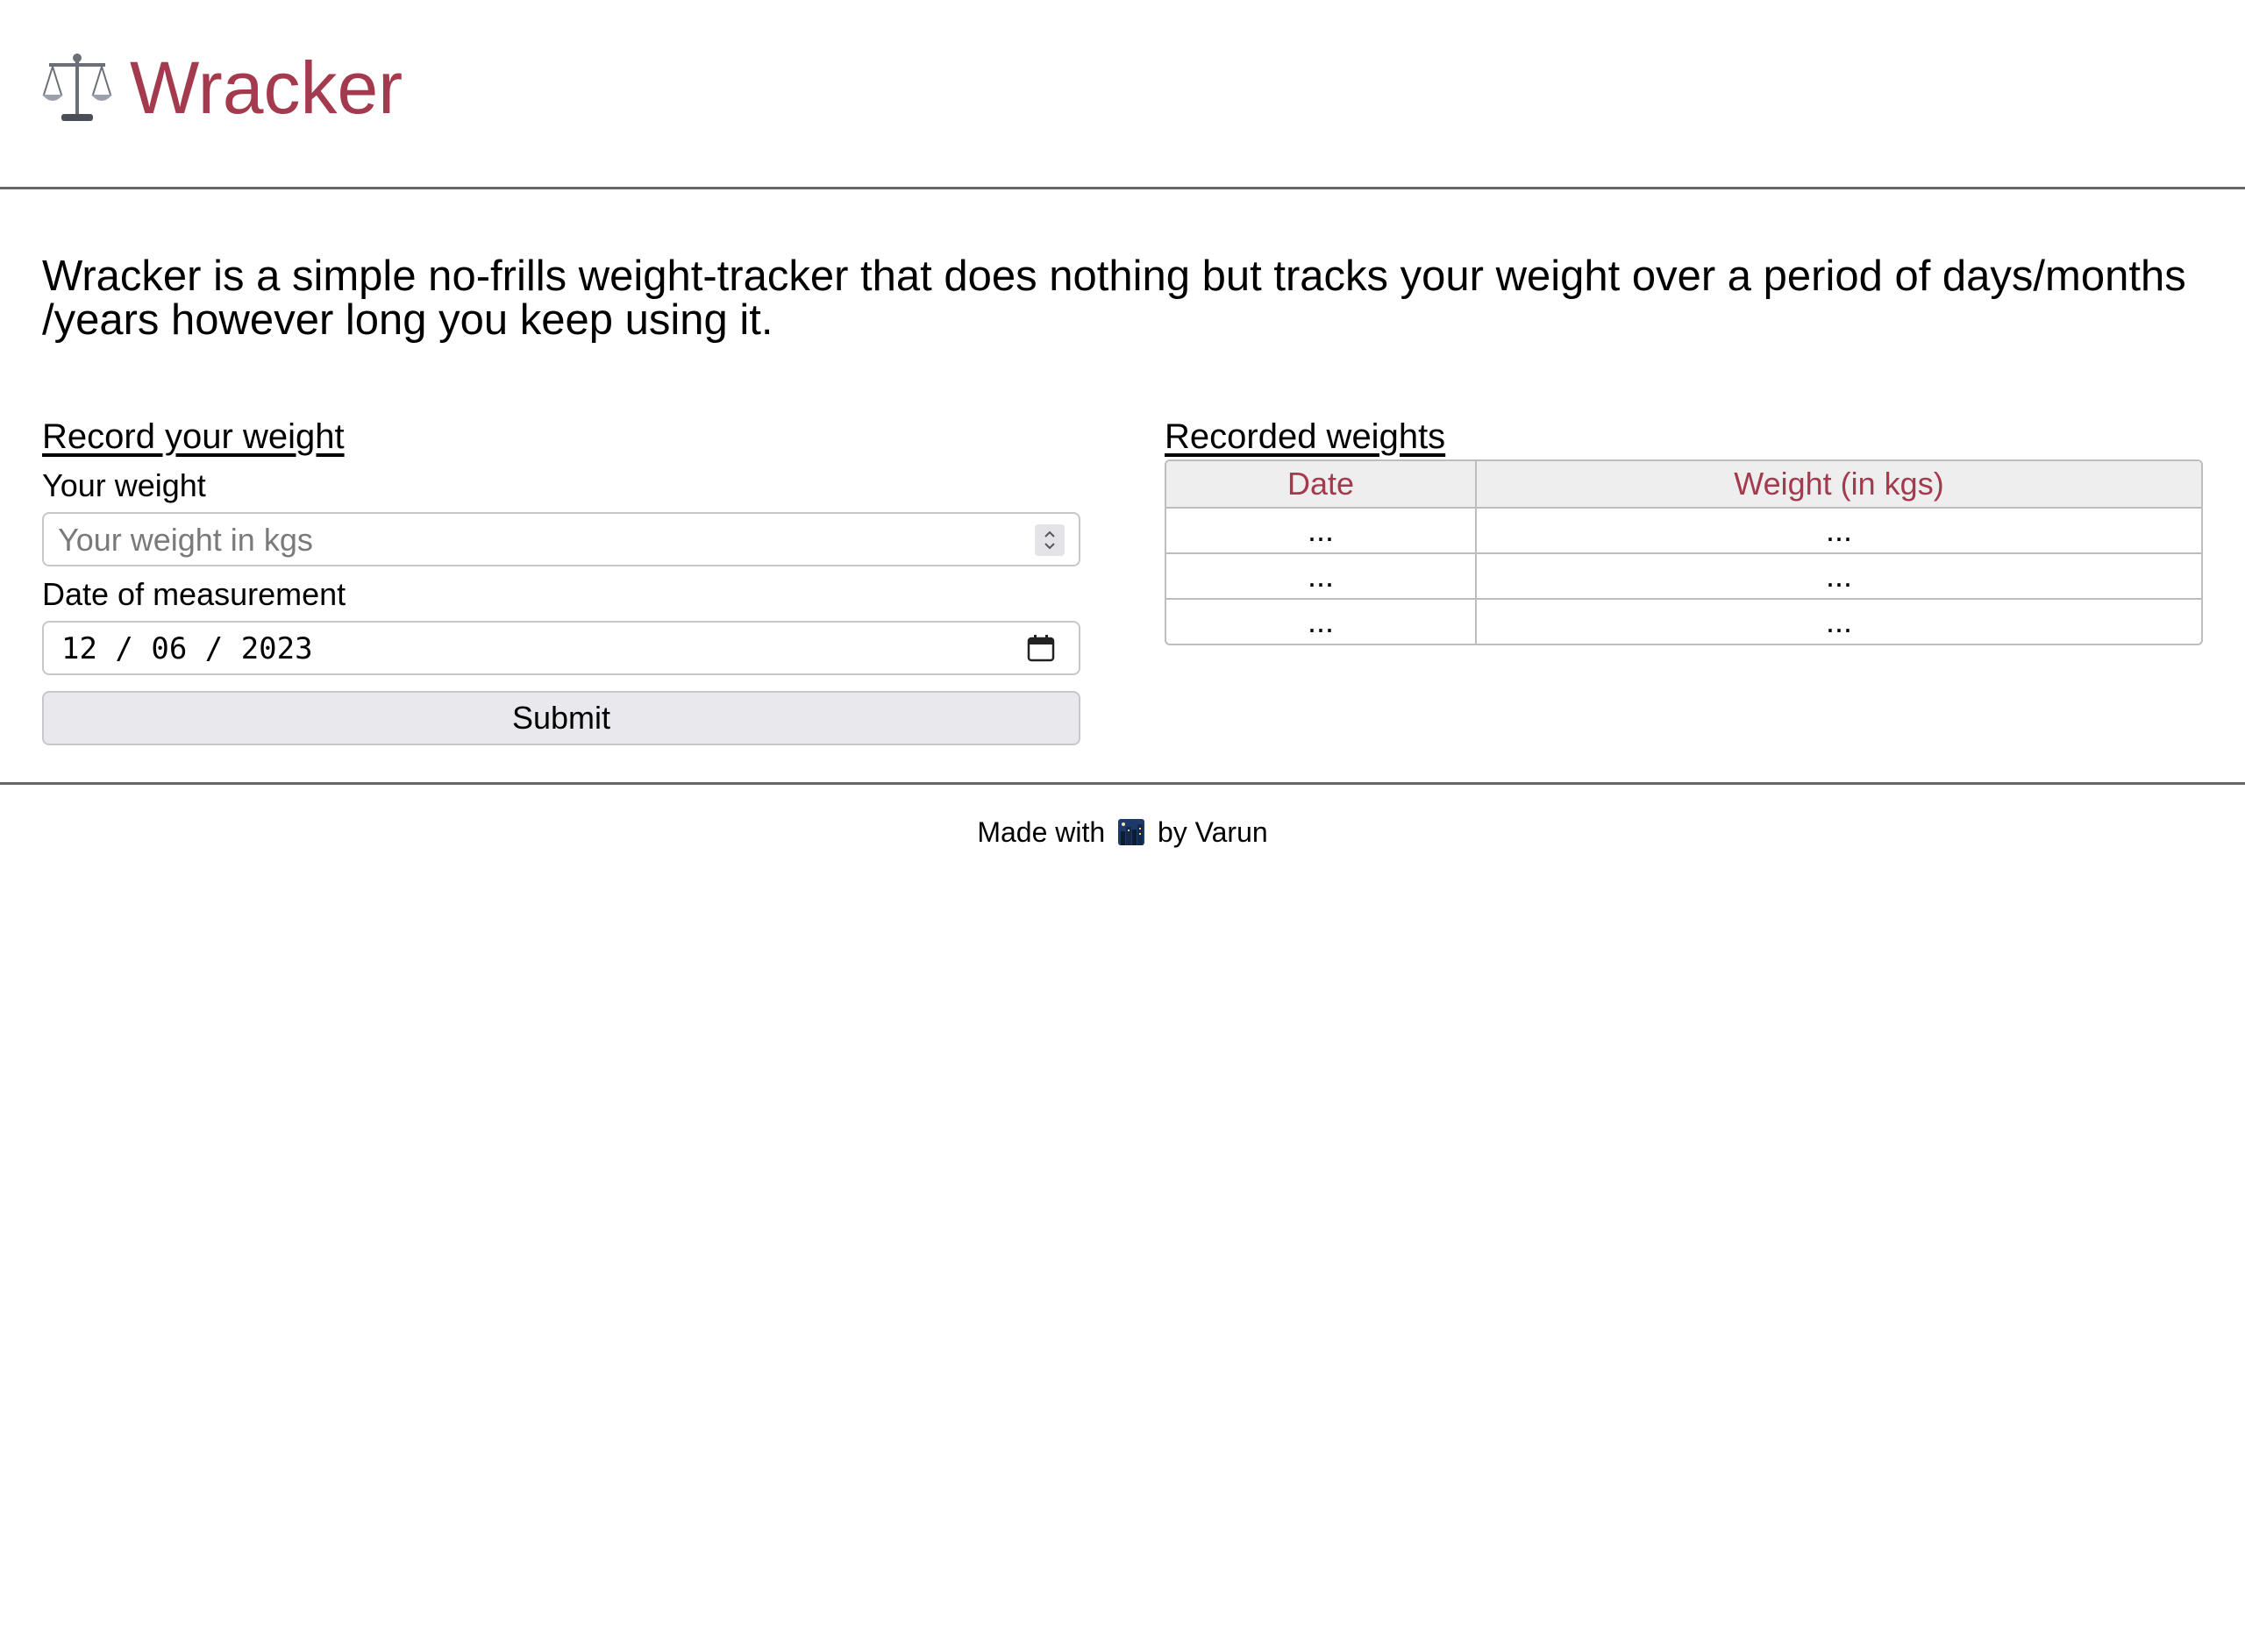 This screenshot has height=1652, width=2245. What do you see at coordinates (1041, 832) in the screenshot?
I see `footer-prefix: Made with` at bounding box center [1041, 832].